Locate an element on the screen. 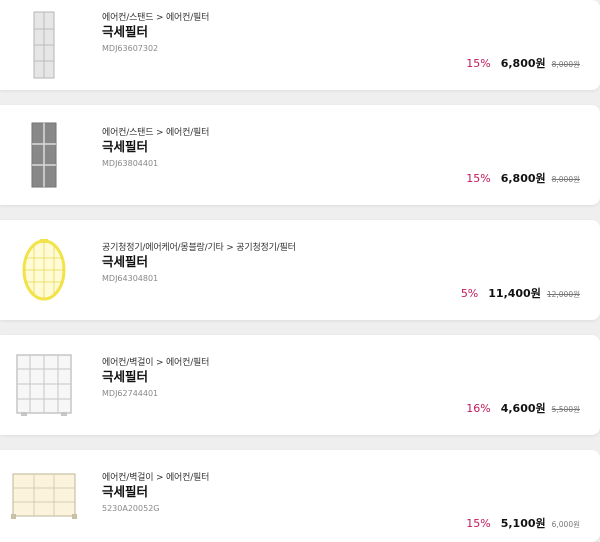 The image size is (600, 542). product-code: MDJ64304801 is located at coordinates (130, 278).